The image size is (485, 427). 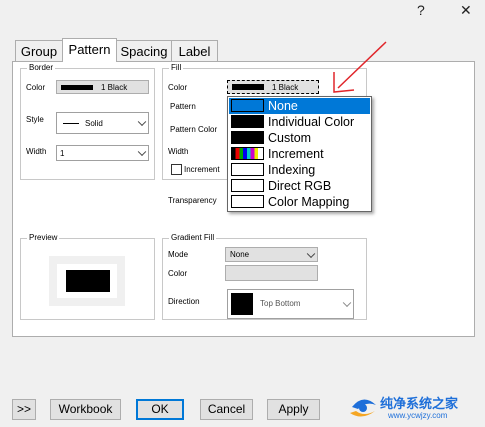 I want to click on border-style-select: Solid, so click(x=102, y=123).